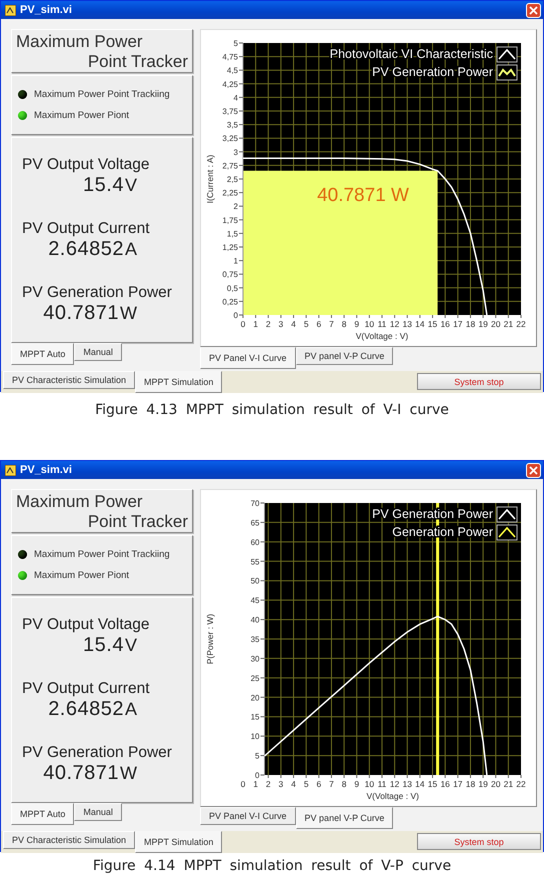 This screenshot has height=877, width=544. What do you see at coordinates (232, 125) in the screenshot?
I see `tick-label: 3,5` at bounding box center [232, 125].